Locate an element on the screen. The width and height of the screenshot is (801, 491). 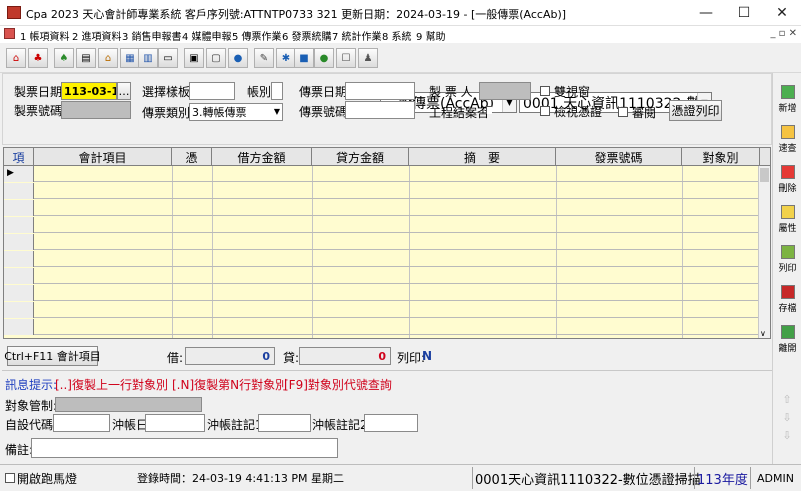
close-button: ✕ is located at coordinates (782, 13).